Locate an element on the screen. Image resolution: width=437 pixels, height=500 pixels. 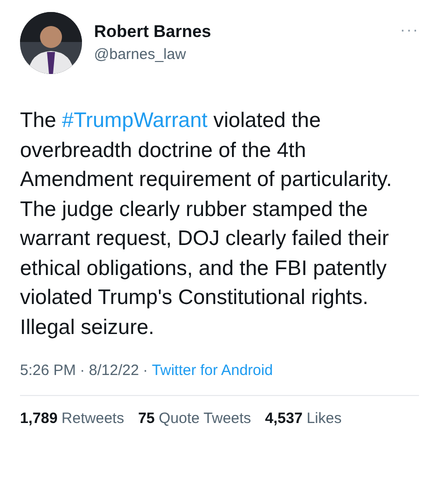
author-name: Robert Barnes is located at coordinates (241, 32).